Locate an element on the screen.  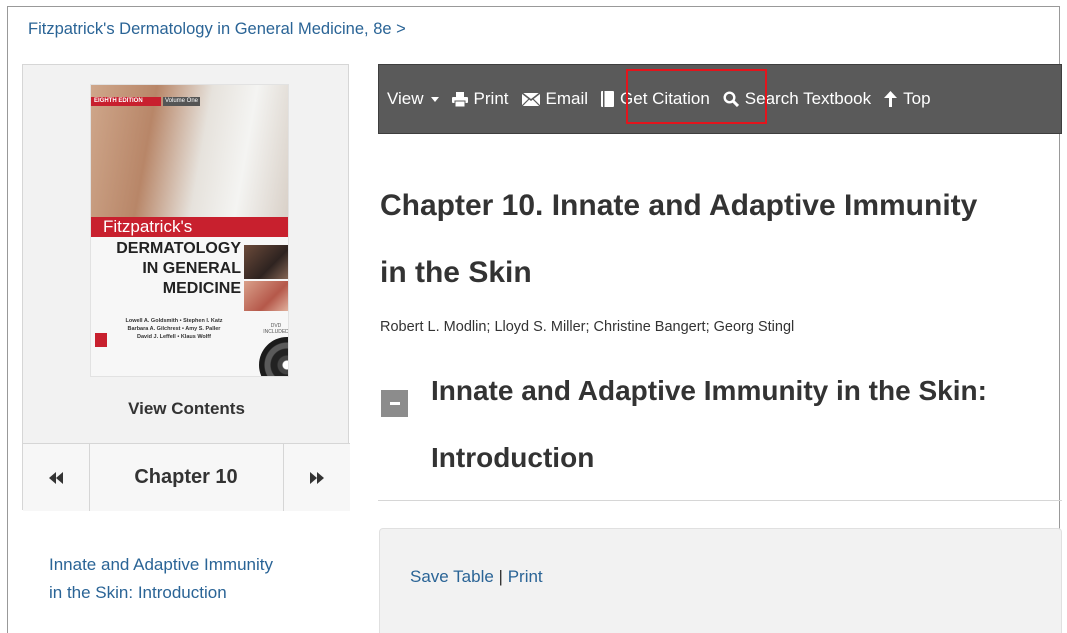
current-chapter-label: Chapter 10 is located at coordinates (186, 477).